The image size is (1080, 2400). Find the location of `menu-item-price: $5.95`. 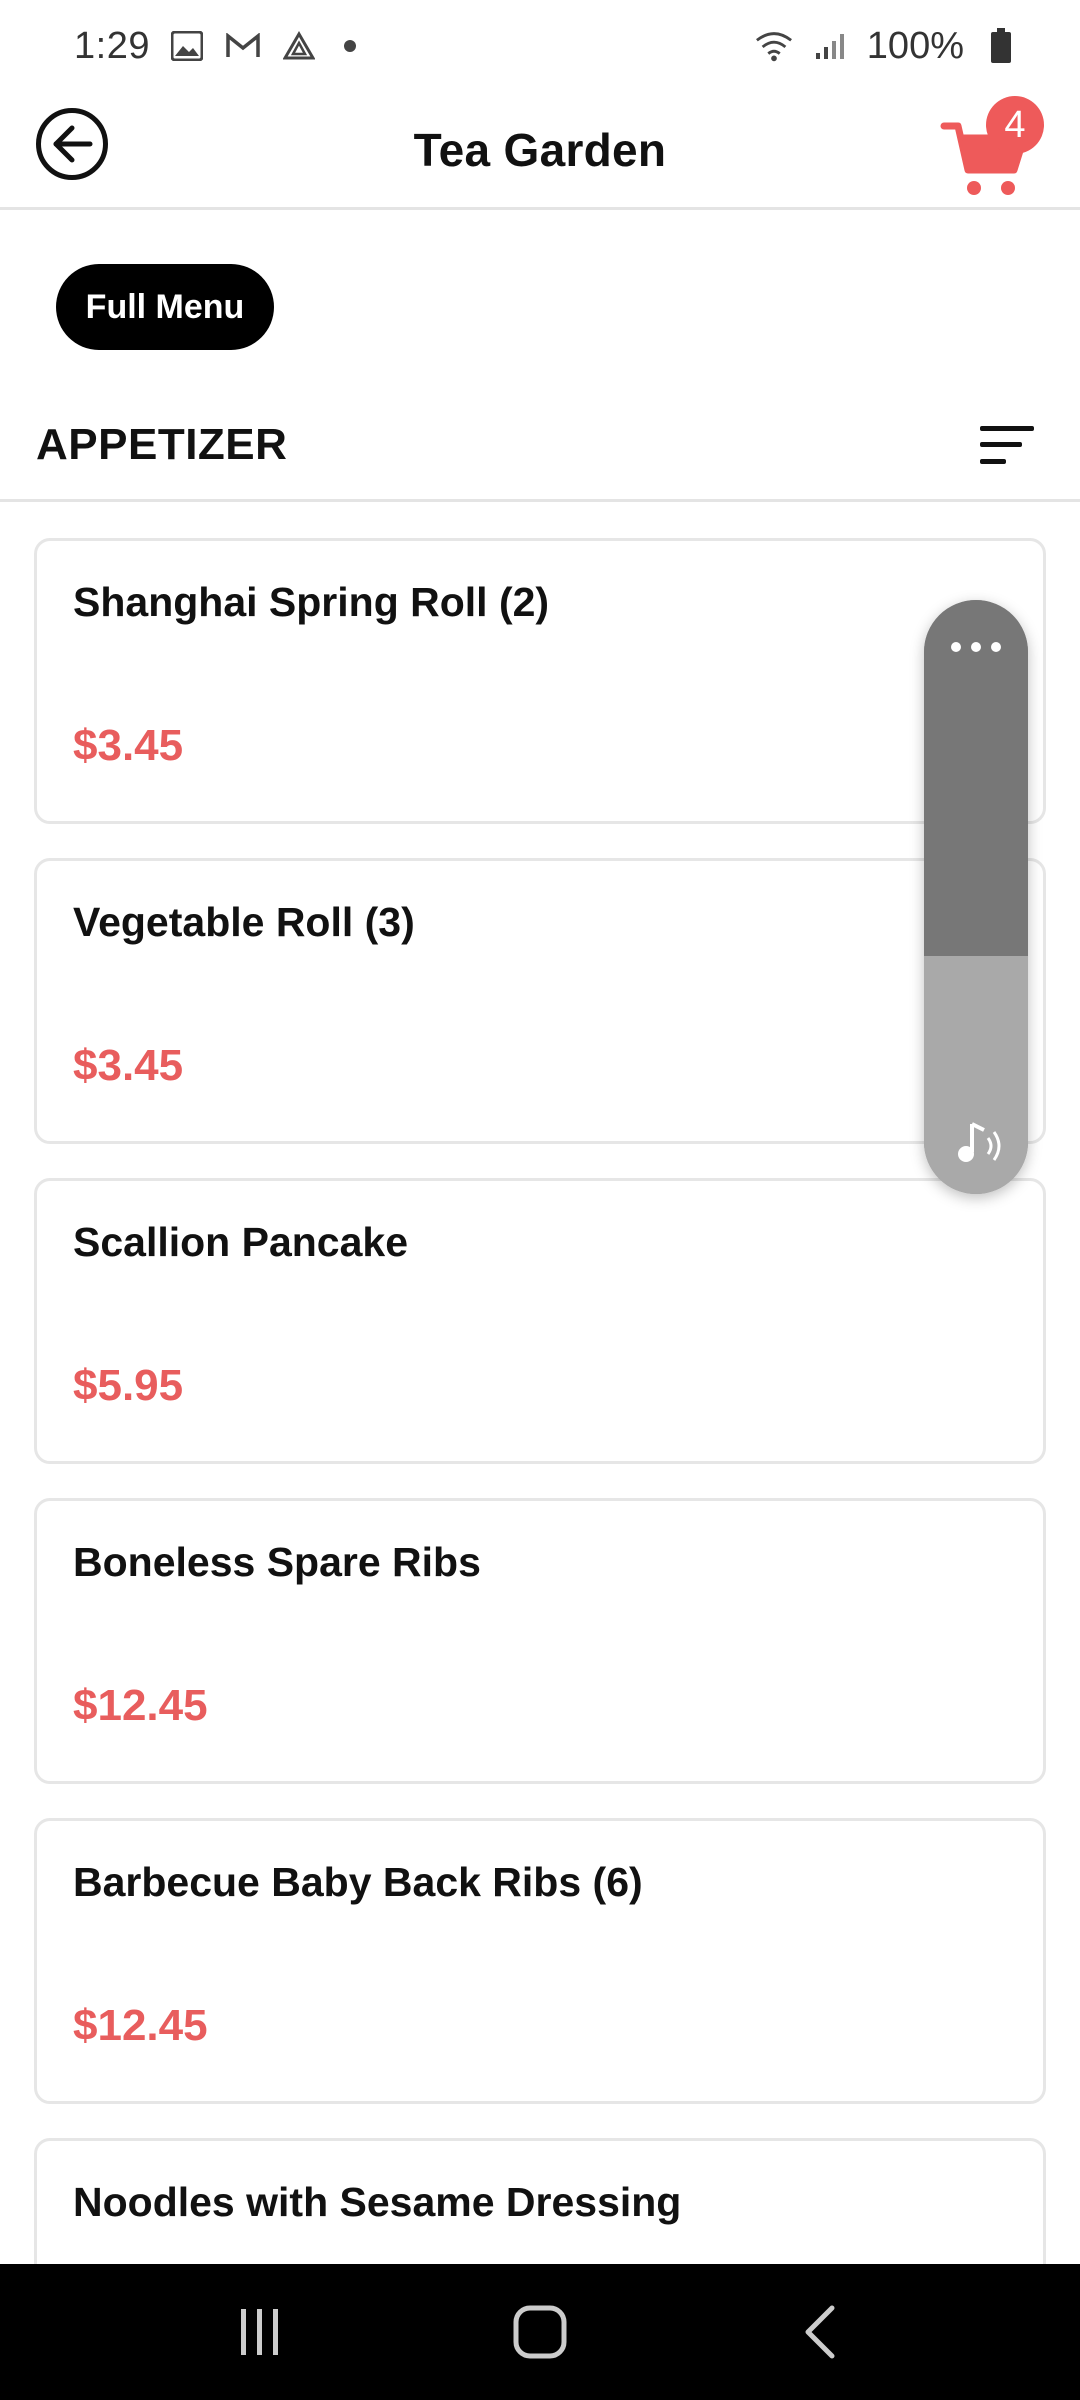

menu-item-price: $5.95 is located at coordinates (128, 1385).